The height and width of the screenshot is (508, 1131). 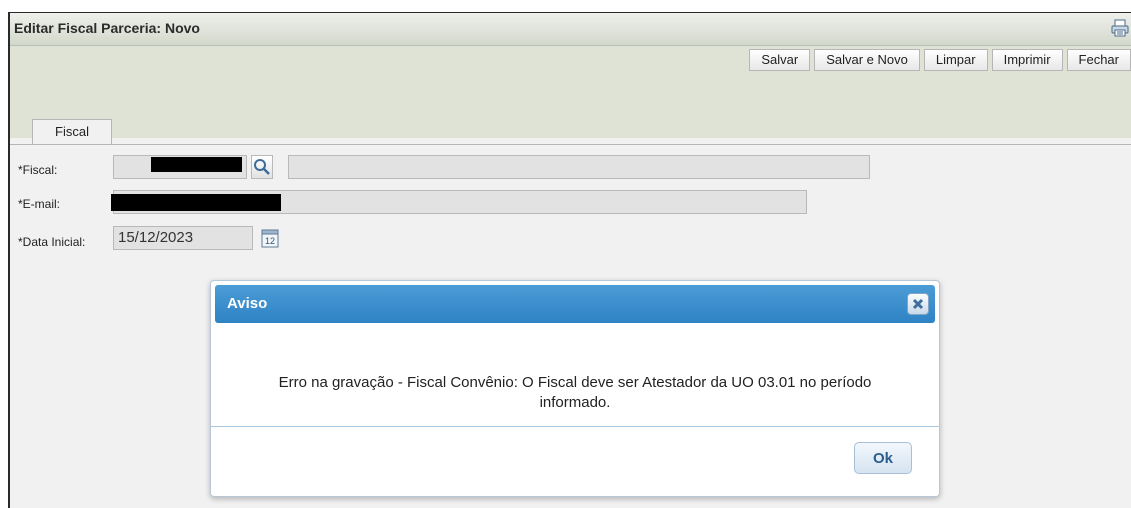 I want to click on save-button: Salvar, so click(x=780, y=60).